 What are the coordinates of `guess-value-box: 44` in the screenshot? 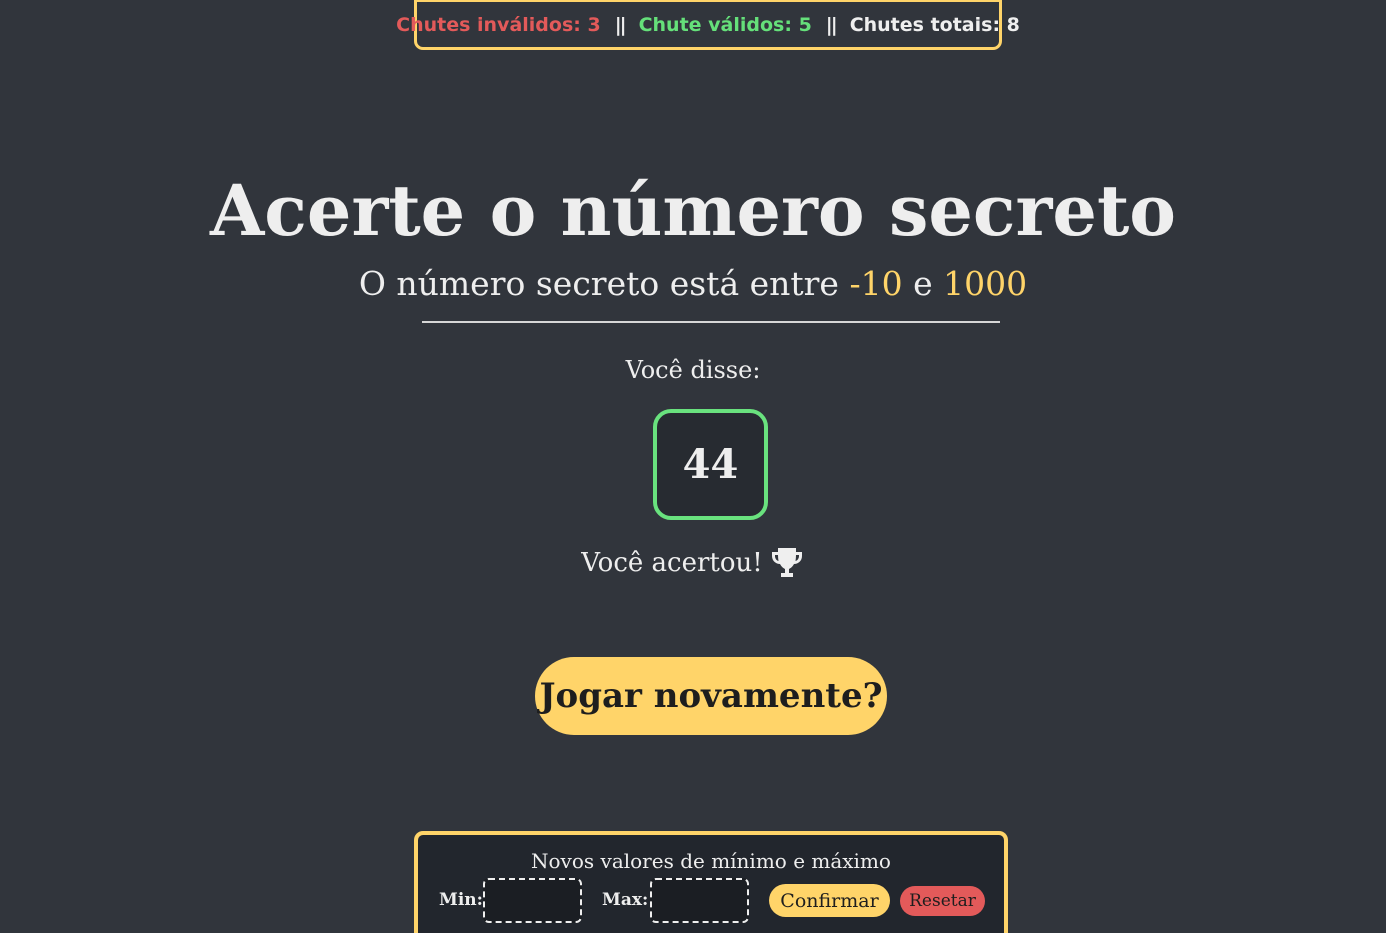 It's located at (710, 464).